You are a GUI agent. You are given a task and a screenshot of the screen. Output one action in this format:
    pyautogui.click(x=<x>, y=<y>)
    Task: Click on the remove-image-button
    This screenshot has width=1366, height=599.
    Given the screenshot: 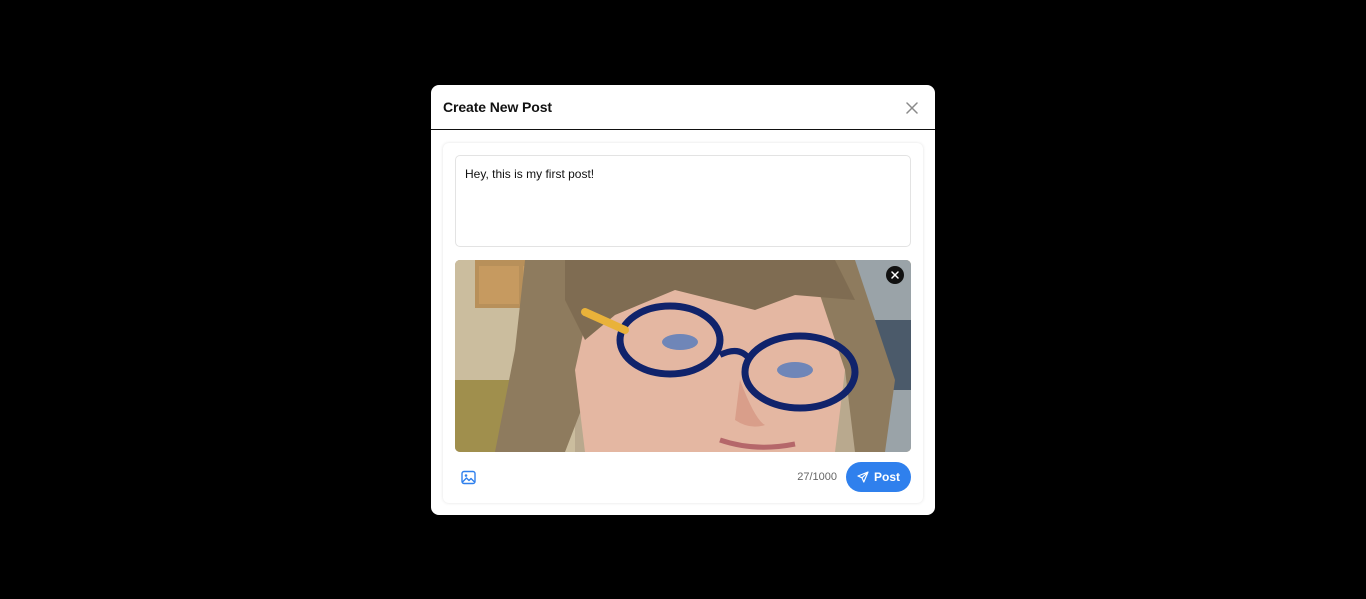 What is the action you would take?
    pyautogui.click(x=895, y=275)
    